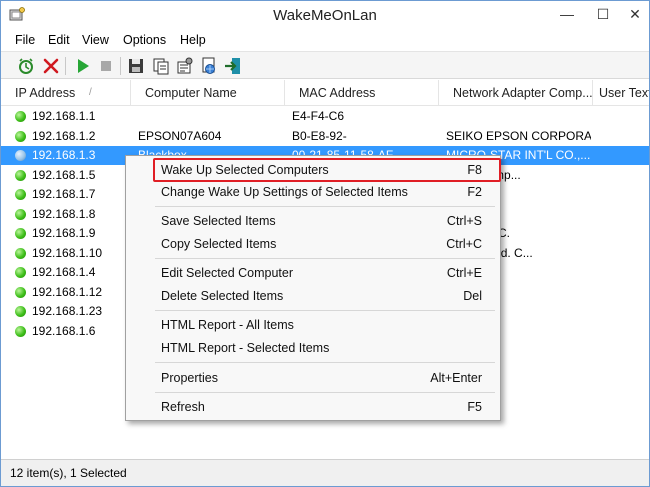 This screenshot has width=650, height=487. Describe the element at coordinates (68, 473) in the screenshot. I see `status-text: 12 item(s), 1 Selected` at that location.